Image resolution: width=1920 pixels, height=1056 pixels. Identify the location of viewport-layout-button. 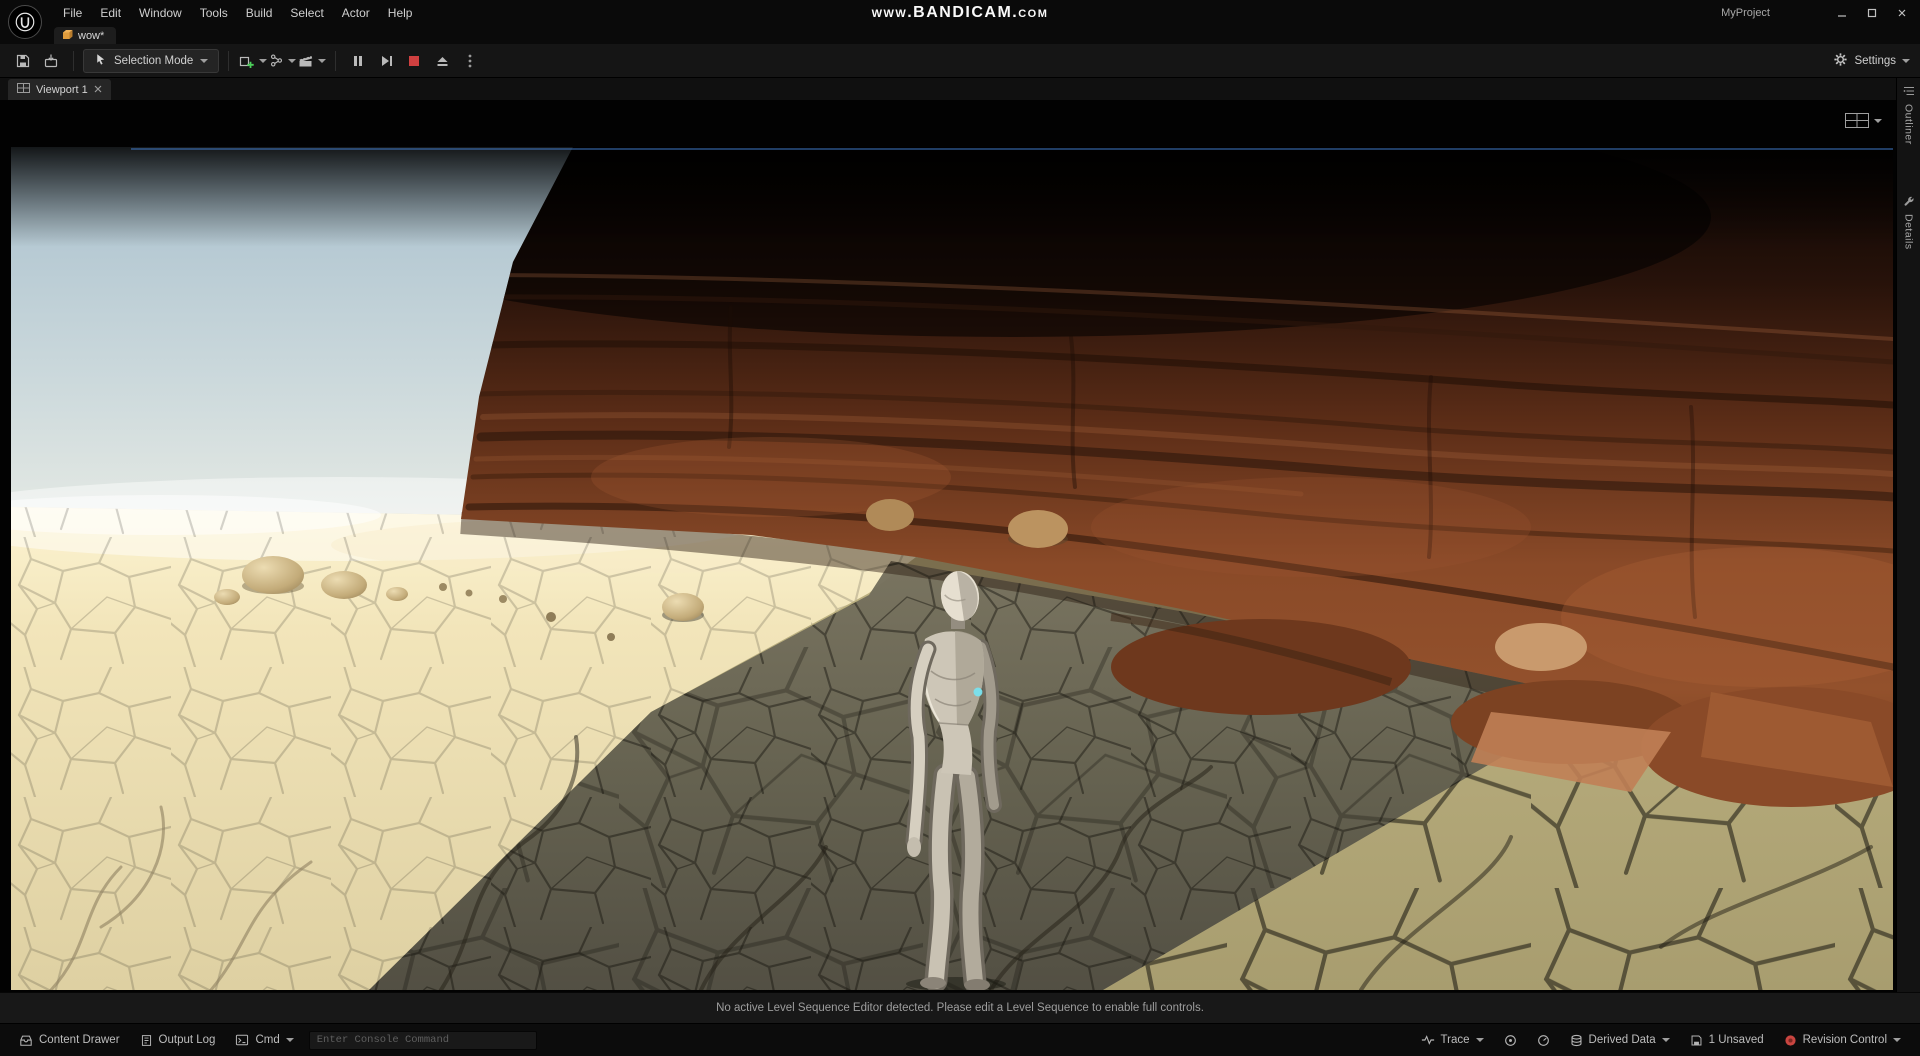
(1863, 120).